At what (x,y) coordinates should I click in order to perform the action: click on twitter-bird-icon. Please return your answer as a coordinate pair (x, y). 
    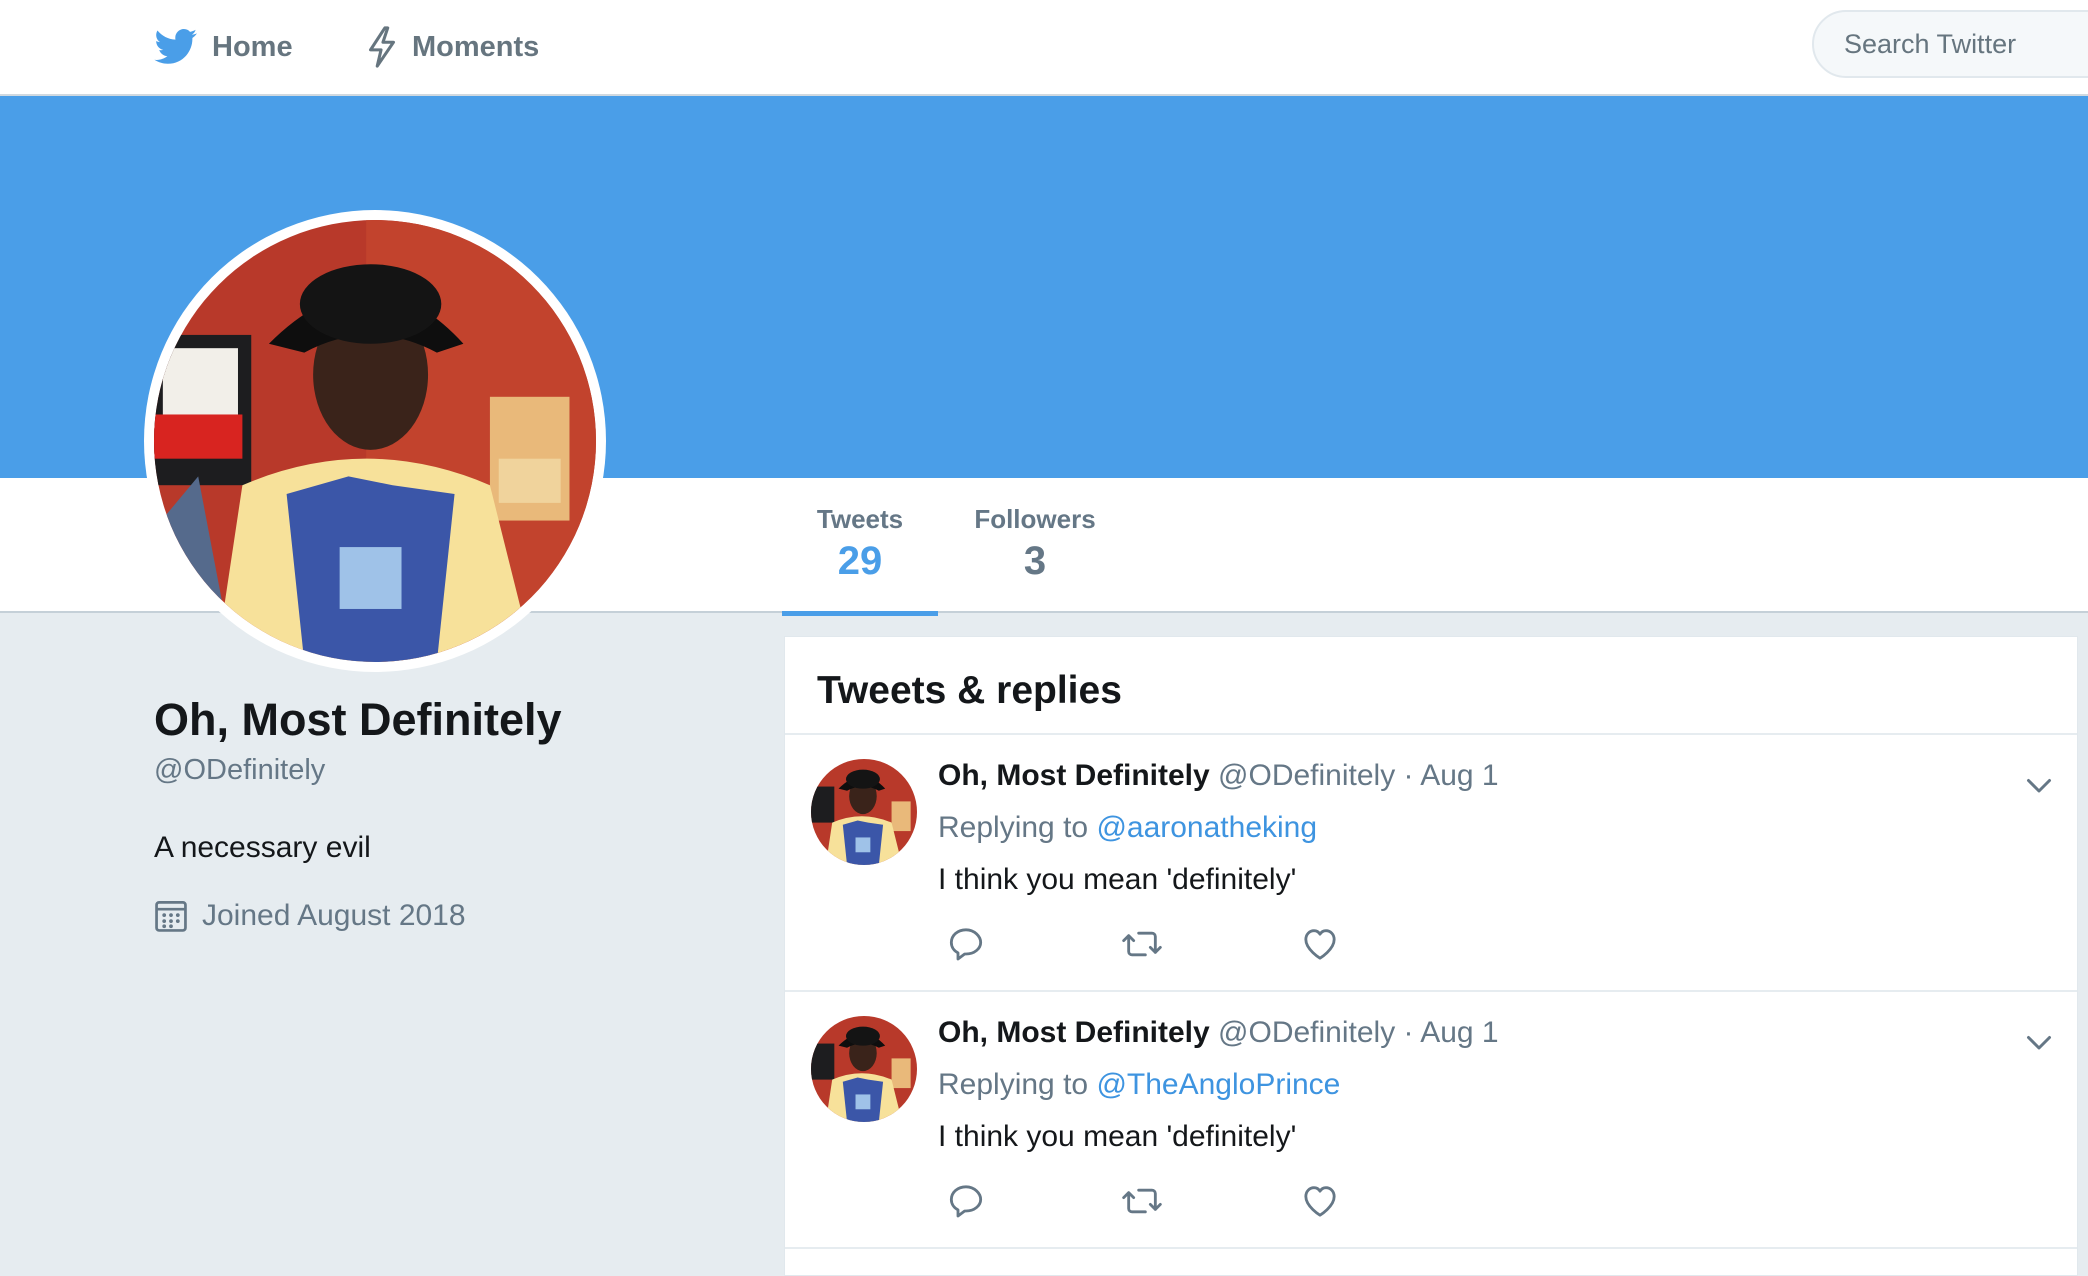
    Looking at the image, I should click on (175, 46).